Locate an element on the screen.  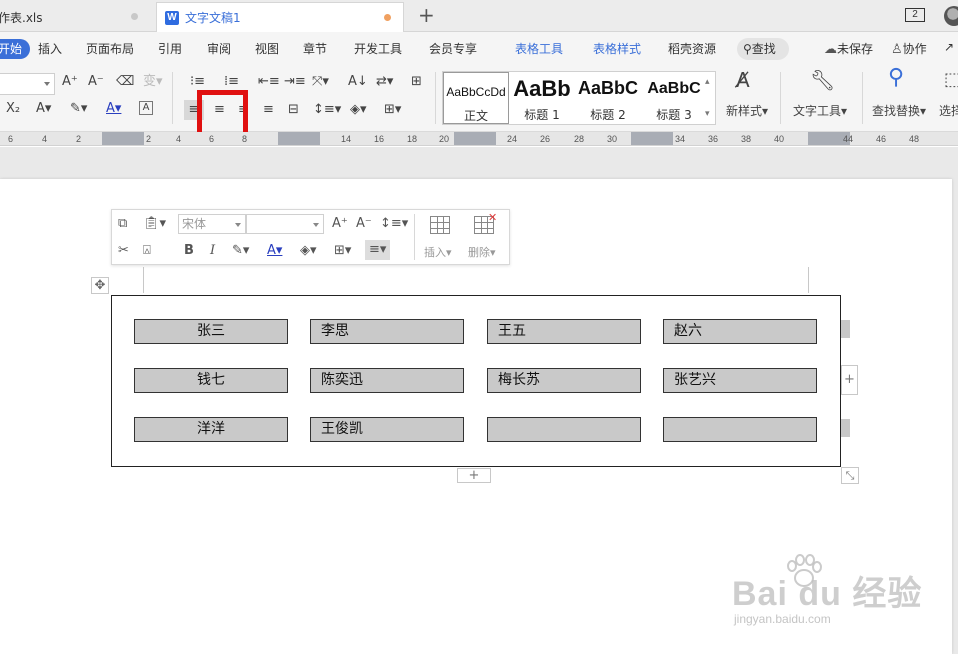
table-cell: 王五 is located at coordinates (564, 331).